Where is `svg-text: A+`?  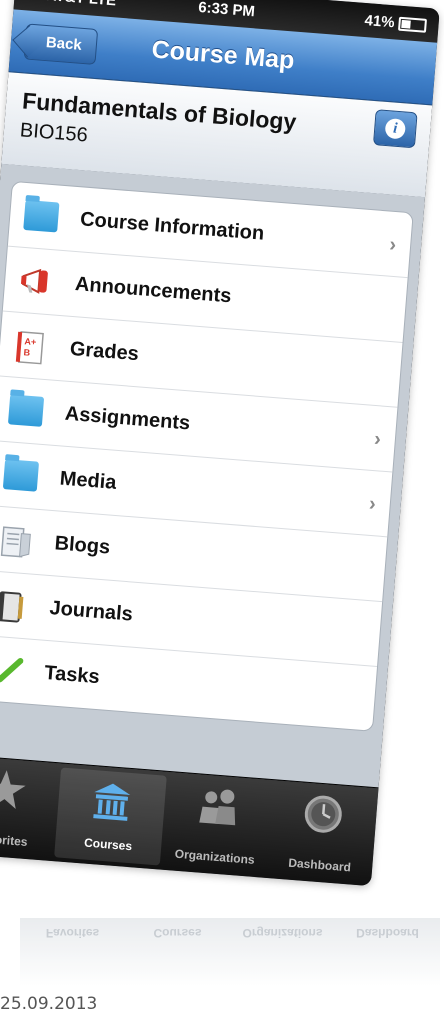 svg-text: A+ is located at coordinates (30, 341).